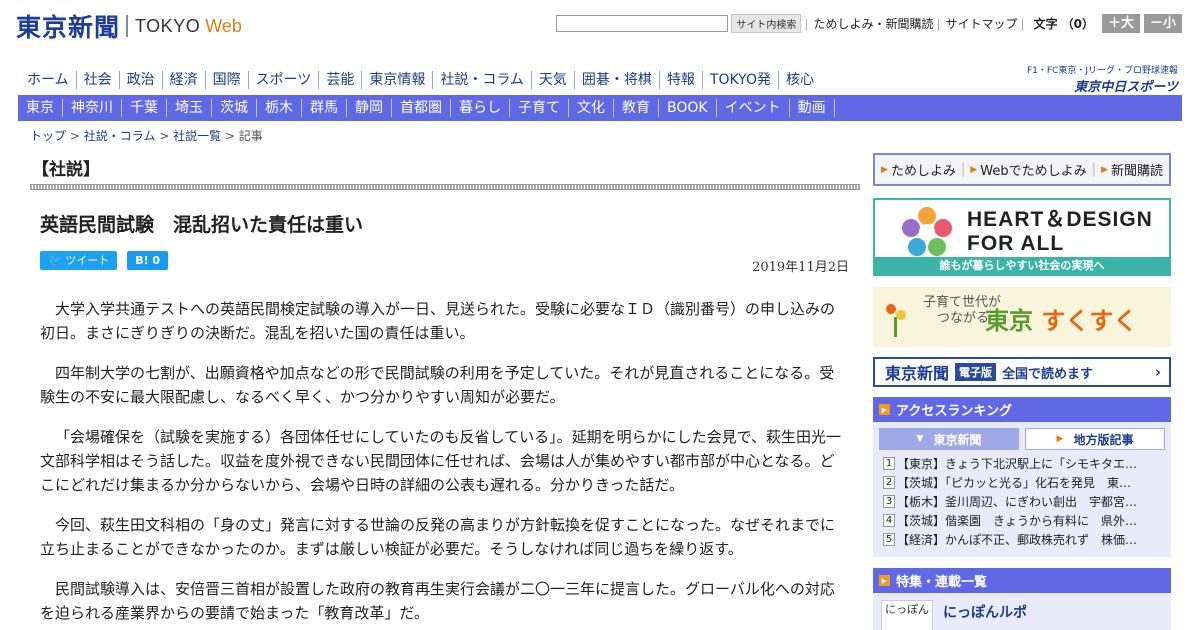  What do you see at coordinates (202, 225) in the screenshot?
I see `article-headline: 英語民間試験 混乱招いた責任は重い` at bounding box center [202, 225].